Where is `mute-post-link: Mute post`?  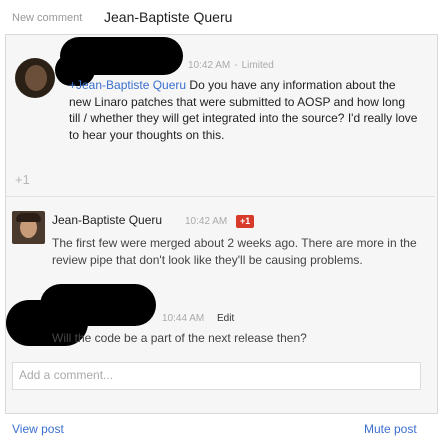
mute-post-link: Mute post is located at coordinates (390, 429).